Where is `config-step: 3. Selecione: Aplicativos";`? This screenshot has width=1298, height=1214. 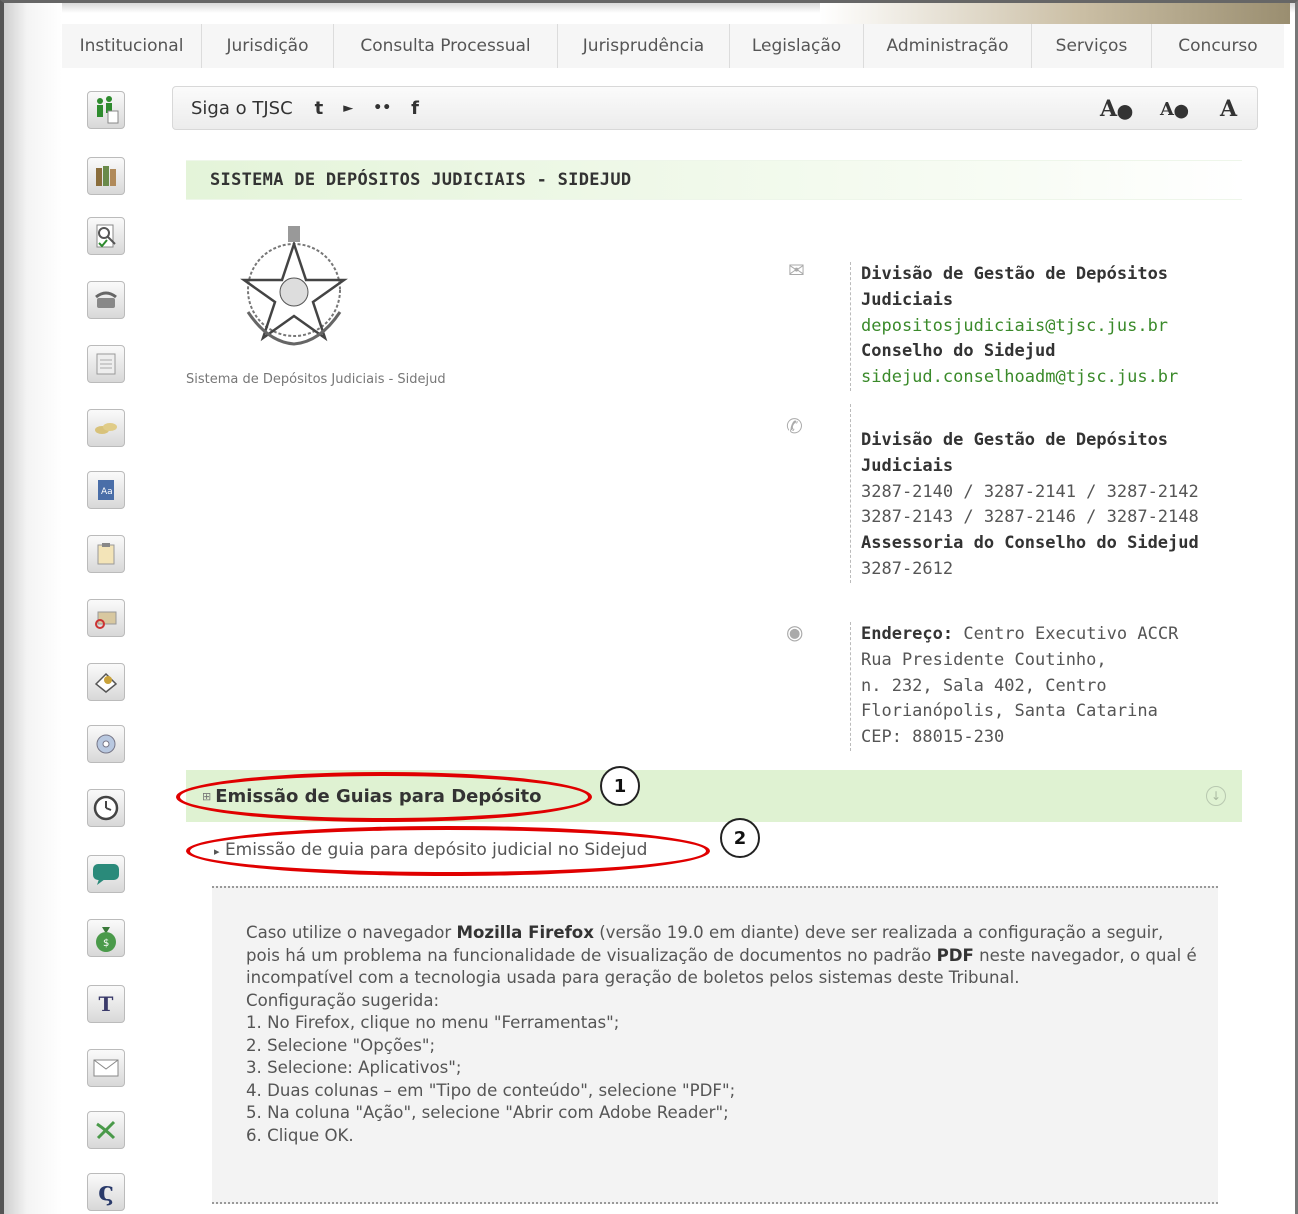
config-step: 3. Selecione: Aplicativos"; is located at coordinates (354, 1067).